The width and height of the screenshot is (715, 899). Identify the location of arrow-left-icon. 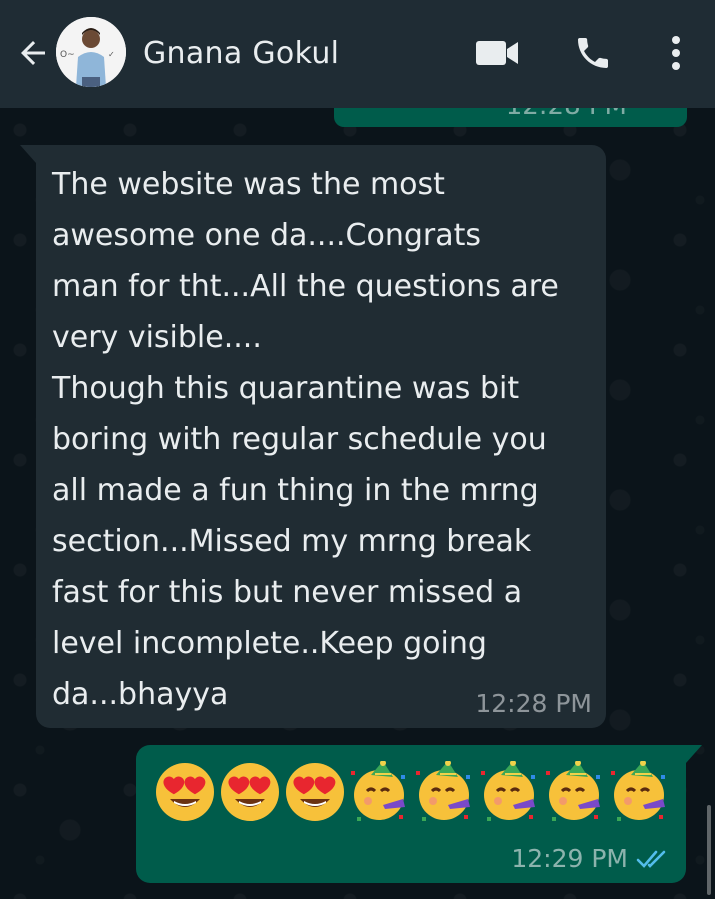
(33, 53).